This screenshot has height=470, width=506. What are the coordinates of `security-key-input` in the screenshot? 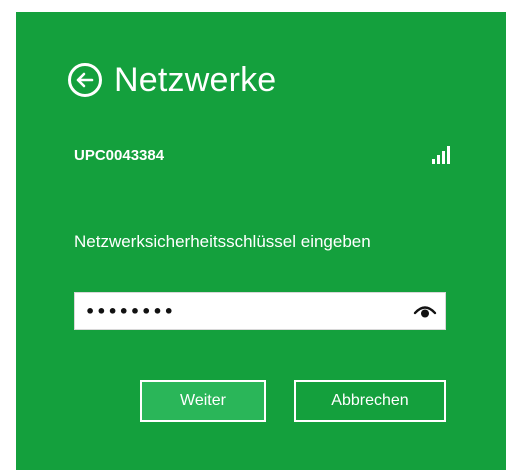 It's located at (240, 311).